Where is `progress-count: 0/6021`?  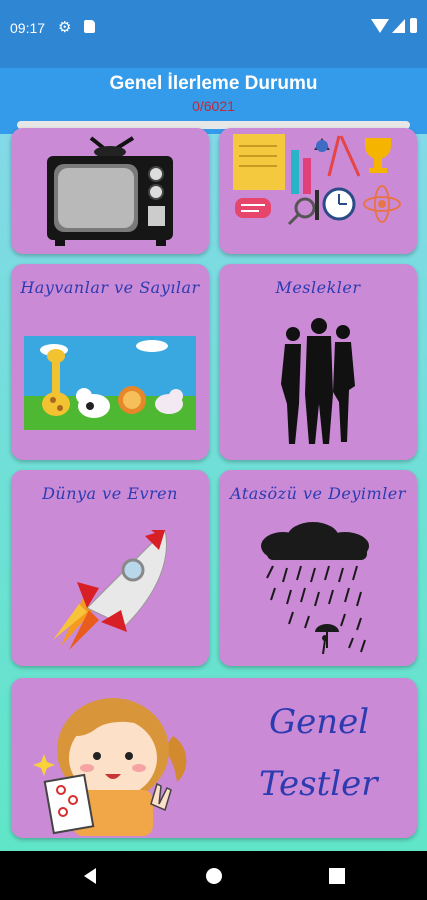 progress-count: 0/6021 is located at coordinates (213, 106).